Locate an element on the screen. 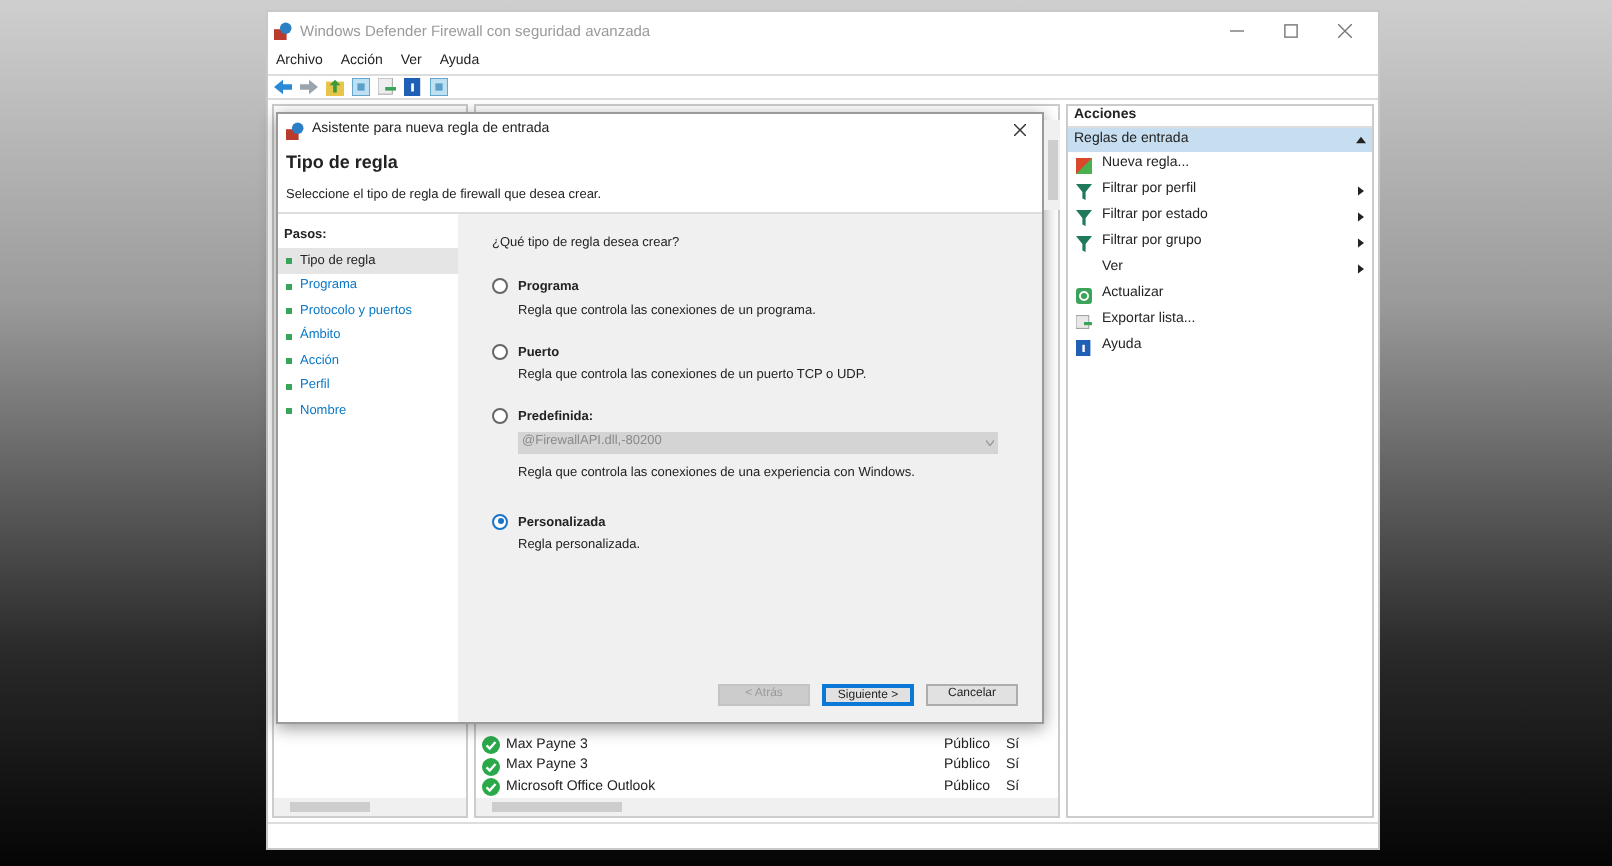  help-icon is located at coordinates (413, 87).